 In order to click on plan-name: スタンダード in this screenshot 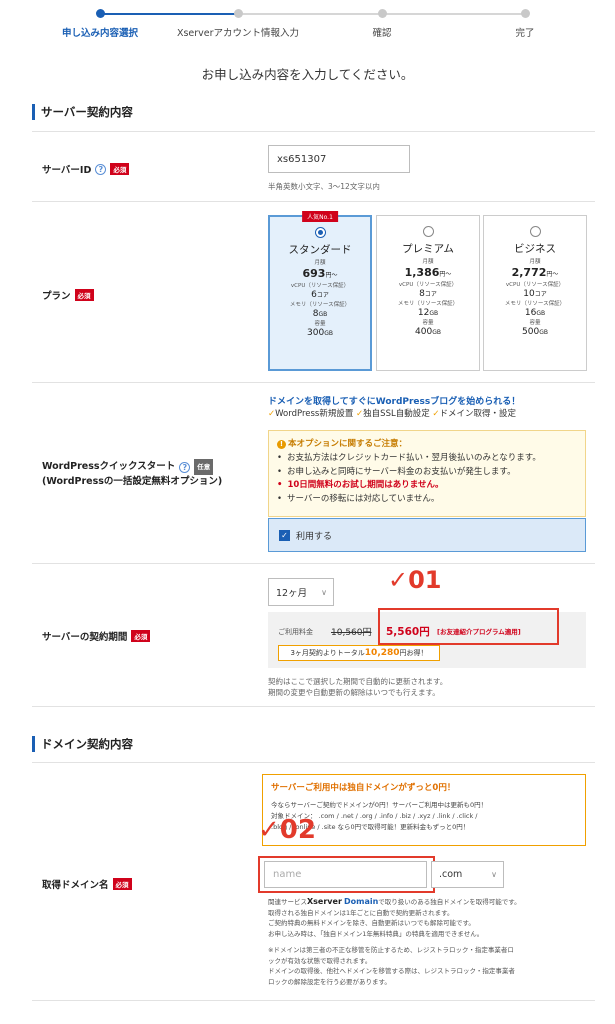, I will do `click(320, 250)`.